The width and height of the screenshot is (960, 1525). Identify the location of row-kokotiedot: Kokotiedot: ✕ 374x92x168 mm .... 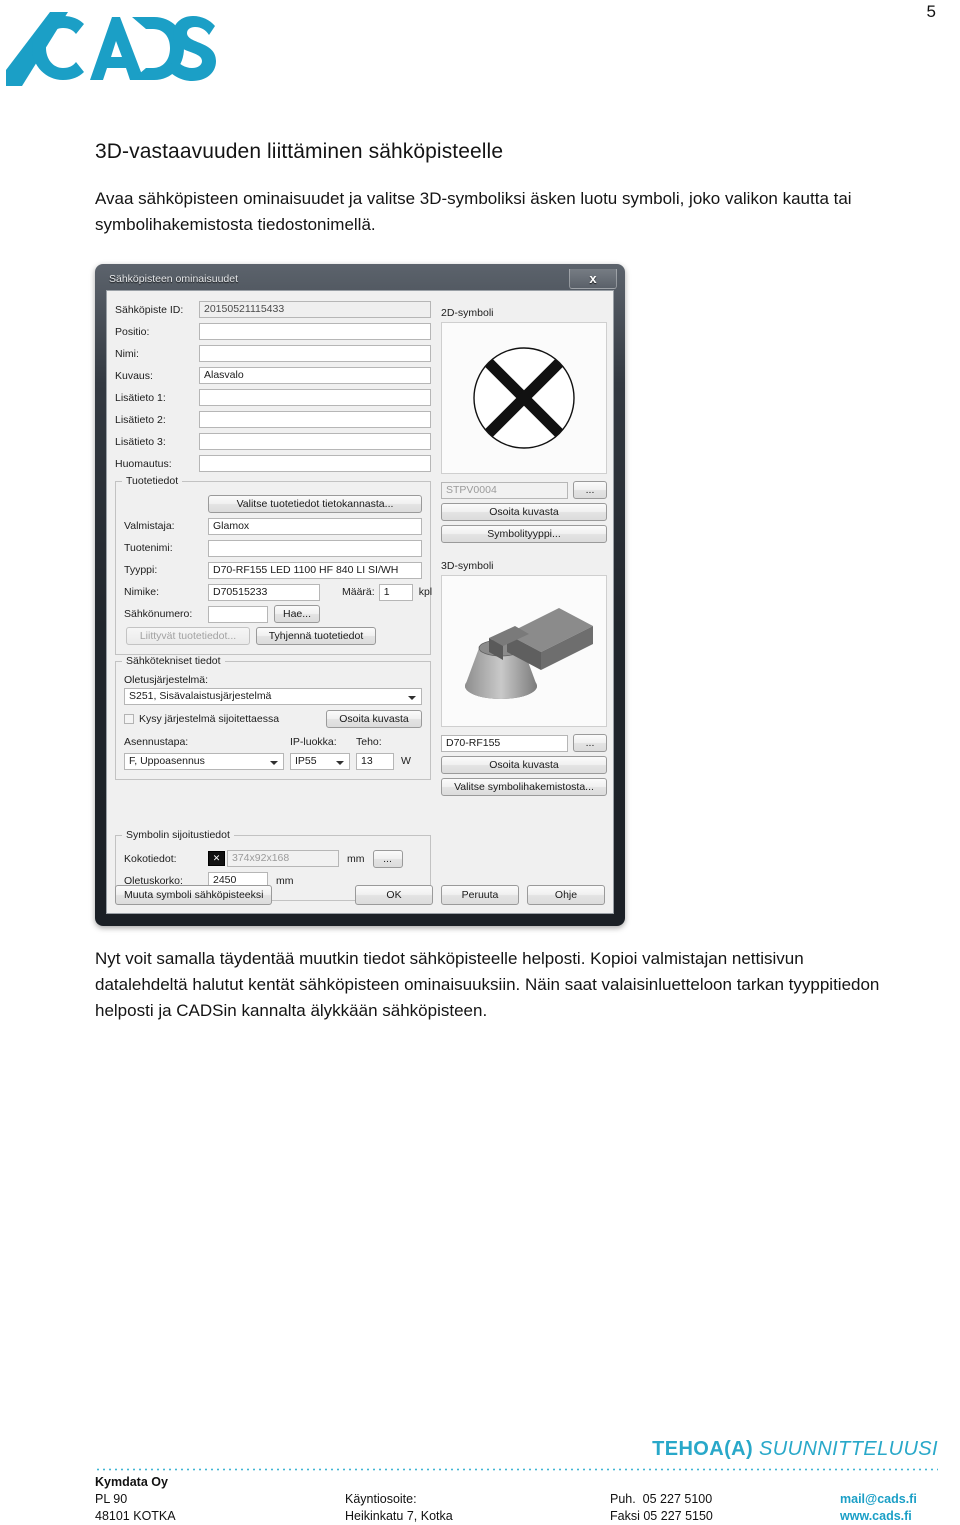
(273, 859).